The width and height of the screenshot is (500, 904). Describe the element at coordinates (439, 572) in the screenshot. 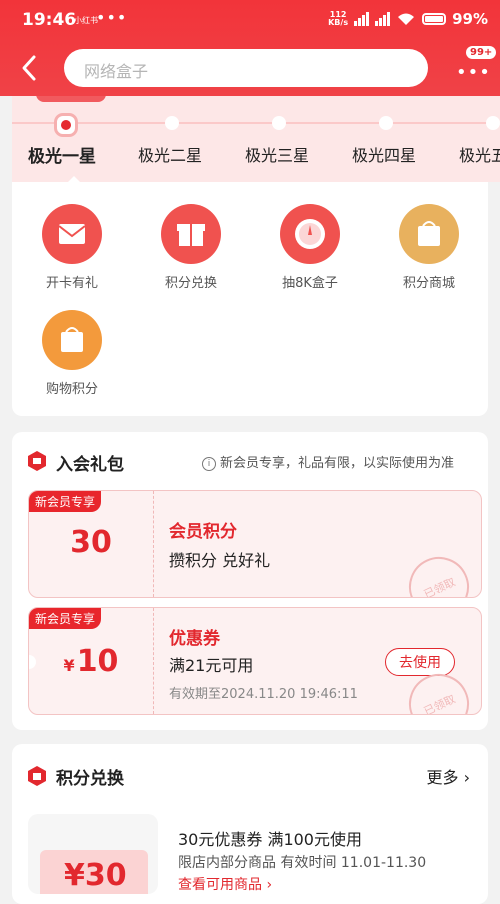

I see `claimed-stamp: 已领取` at that location.